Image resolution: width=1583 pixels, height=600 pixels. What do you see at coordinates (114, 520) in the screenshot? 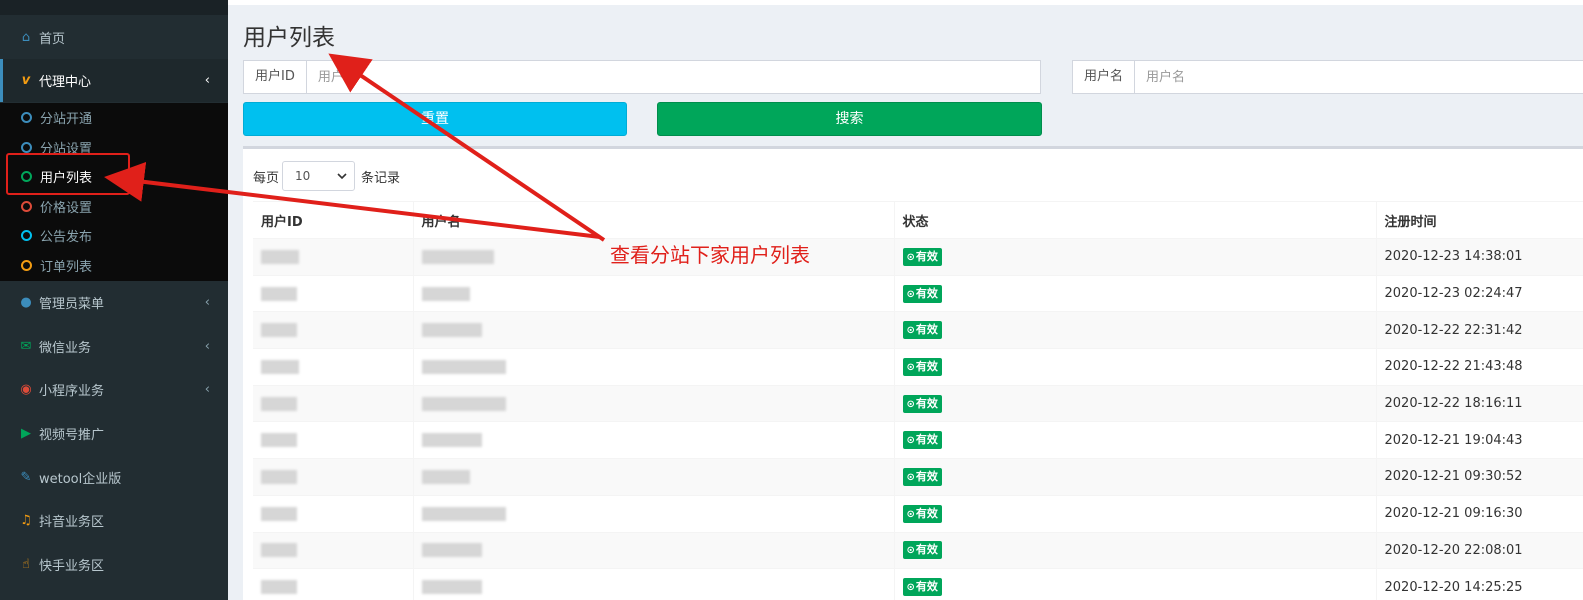
I see `sidebar-item-douyin: ♫ 抖音业务区` at bounding box center [114, 520].